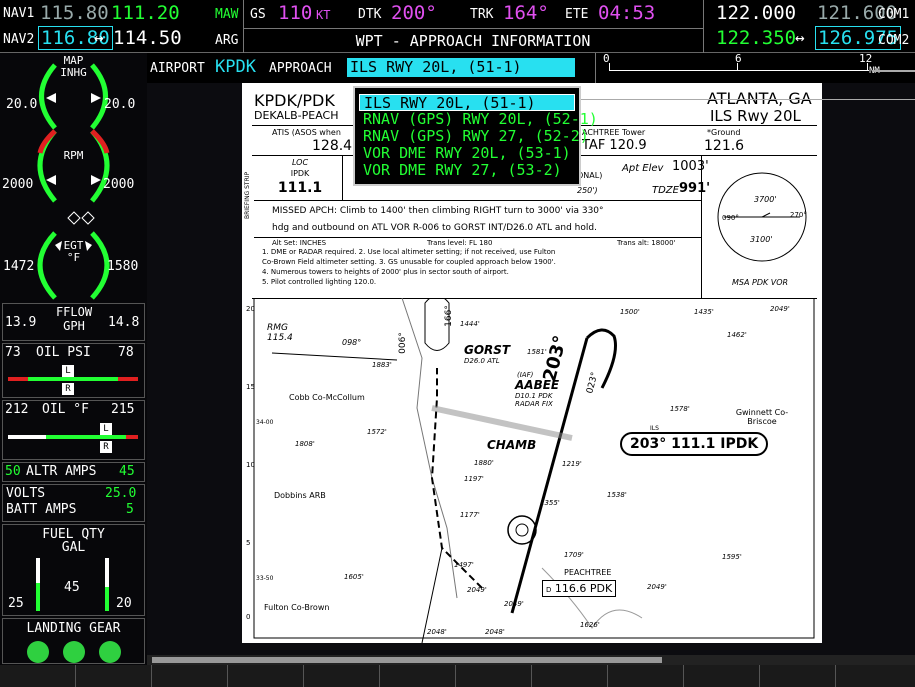  I want to click on com-swap-icon: ↔, so click(800, 37).